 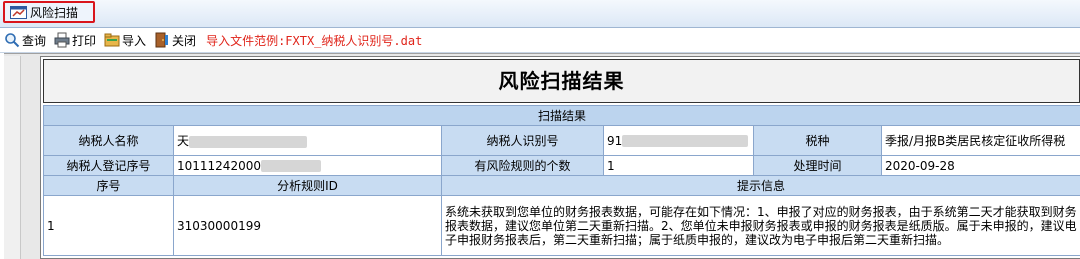 What do you see at coordinates (818, 141) in the screenshot?
I see `tax-type-label: 税种` at bounding box center [818, 141].